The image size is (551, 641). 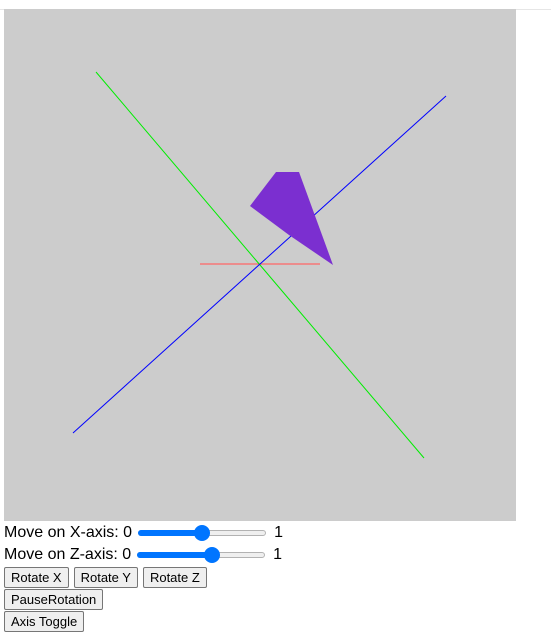 What do you see at coordinates (274, 599) in the screenshot?
I see `pause-row: PauseRotation` at bounding box center [274, 599].